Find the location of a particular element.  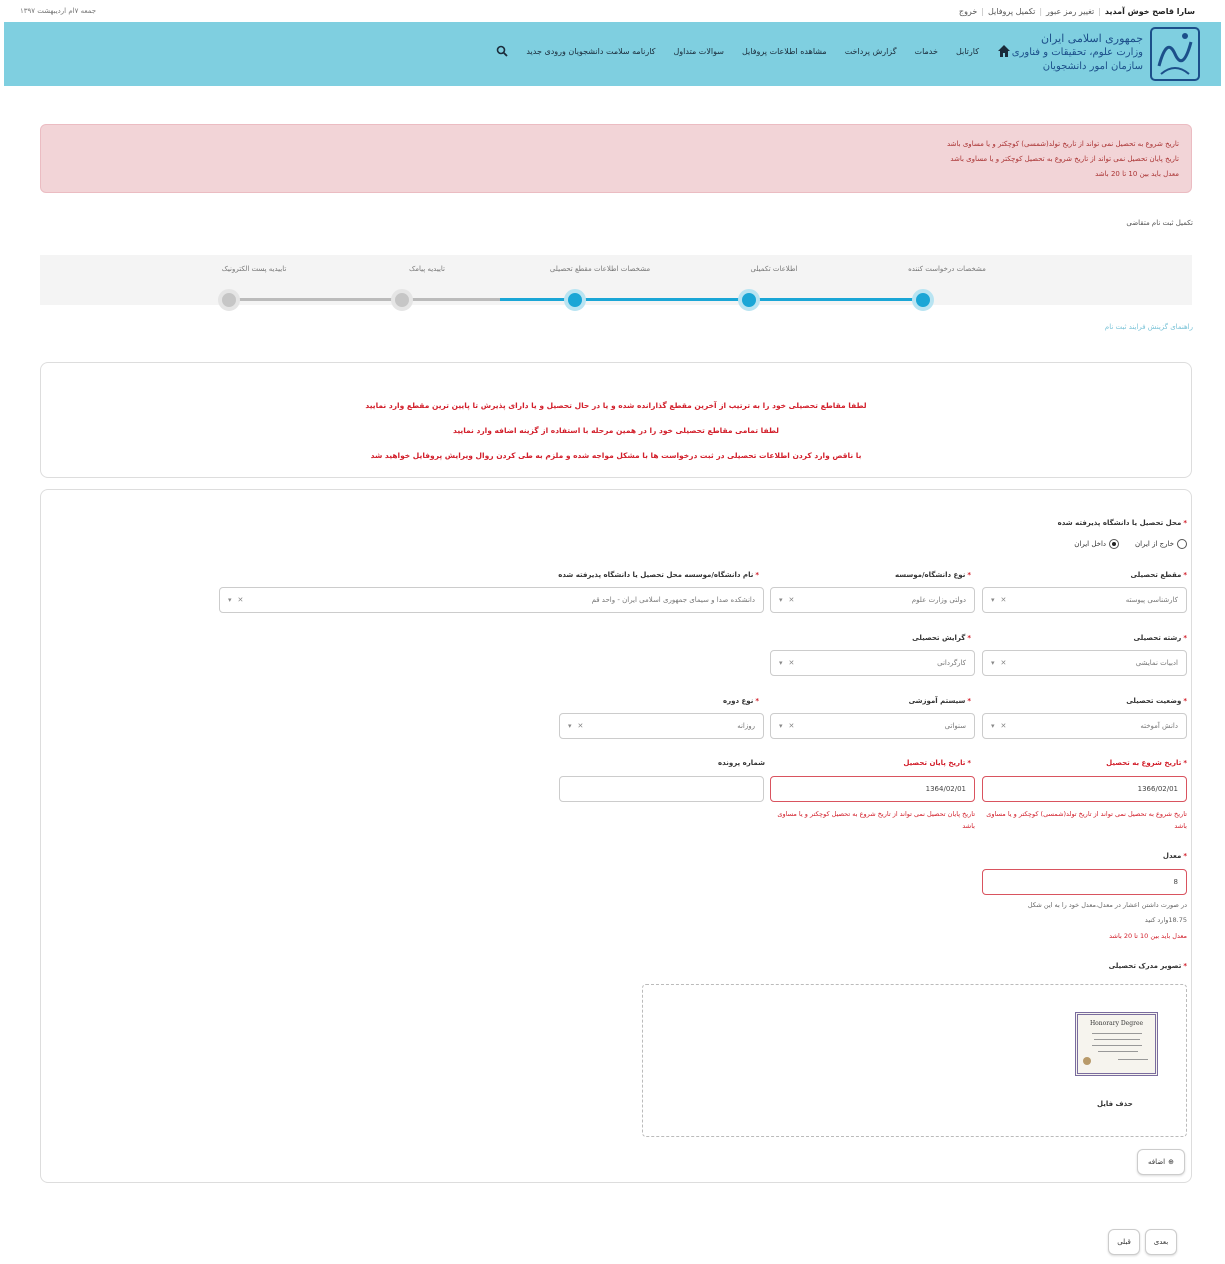

step-label: تاییدیه پیامک is located at coordinates (427, 269).